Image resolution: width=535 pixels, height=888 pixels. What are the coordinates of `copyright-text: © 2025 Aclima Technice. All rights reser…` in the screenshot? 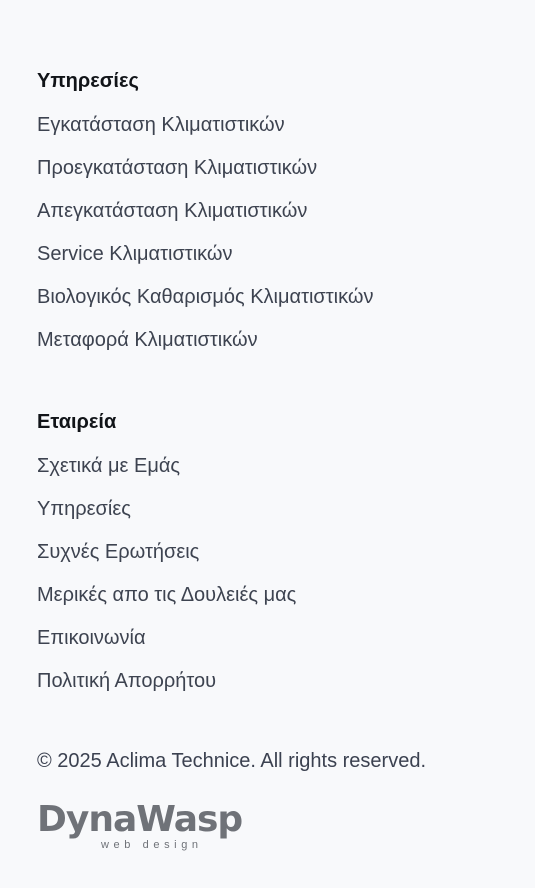 It's located at (232, 761).